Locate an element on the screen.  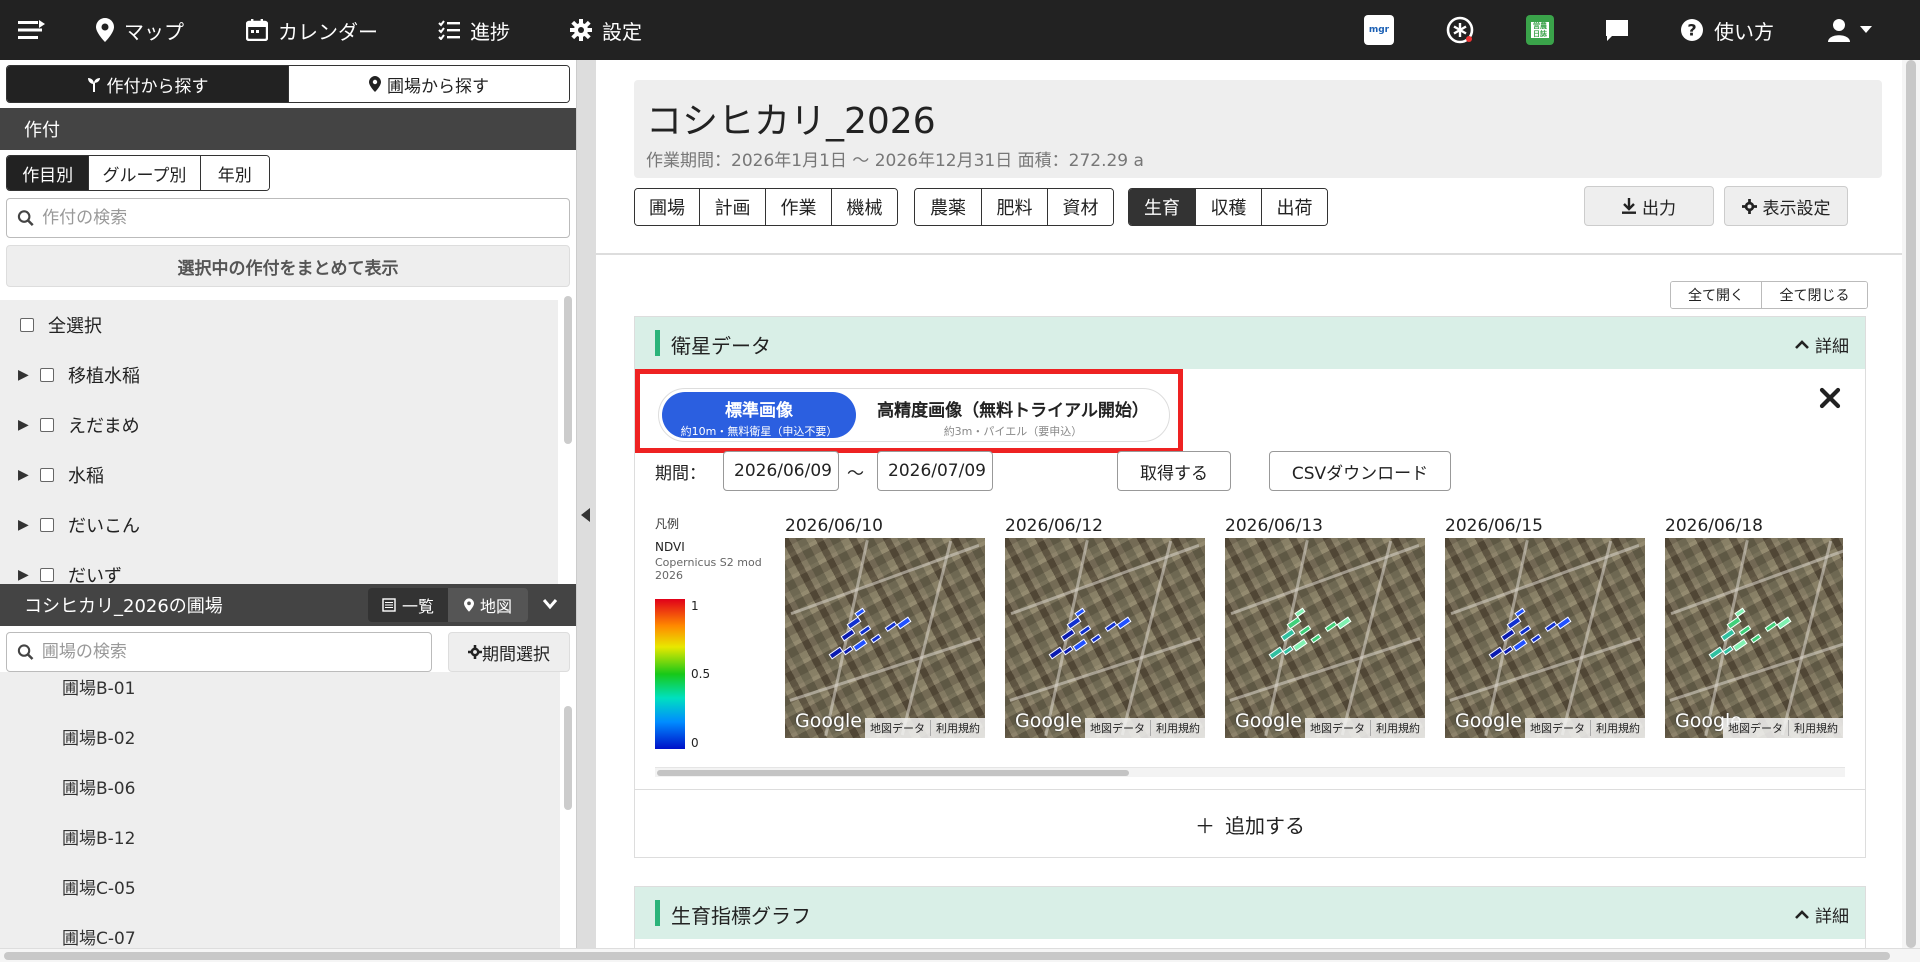
nav-calendar: カレンダー is located at coordinates (312, 30).